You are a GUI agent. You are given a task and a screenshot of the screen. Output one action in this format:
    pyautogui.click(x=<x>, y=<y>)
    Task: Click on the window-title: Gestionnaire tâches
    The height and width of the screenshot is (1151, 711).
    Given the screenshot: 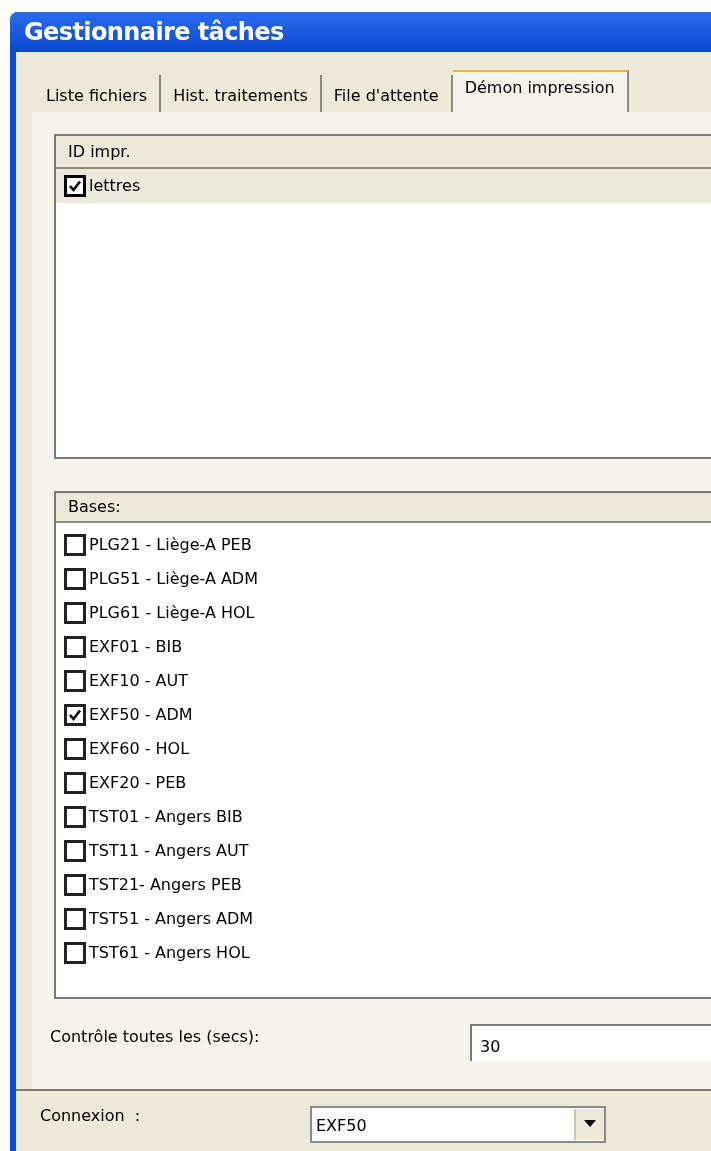 What is the action you would take?
    pyautogui.click(x=154, y=32)
    